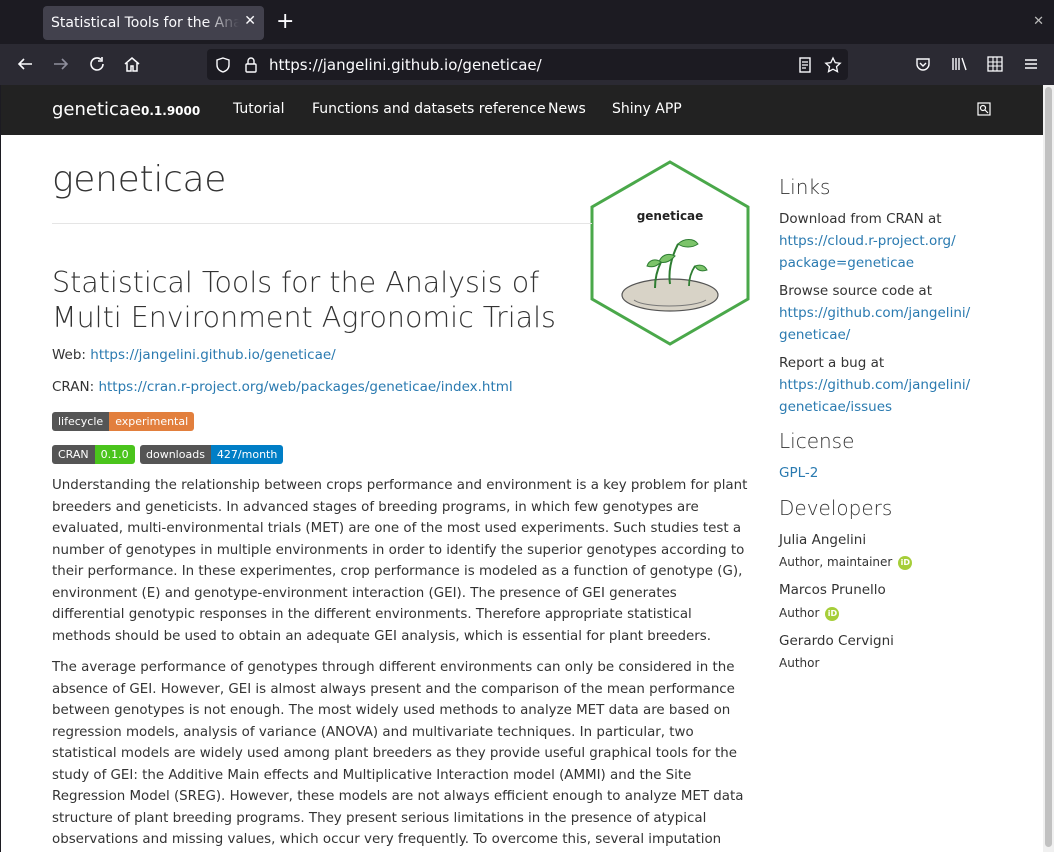  What do you see at coordinates (139, 179) in the screenshot?
I see `page-title: geneticae` at bounding box center [139, 179].